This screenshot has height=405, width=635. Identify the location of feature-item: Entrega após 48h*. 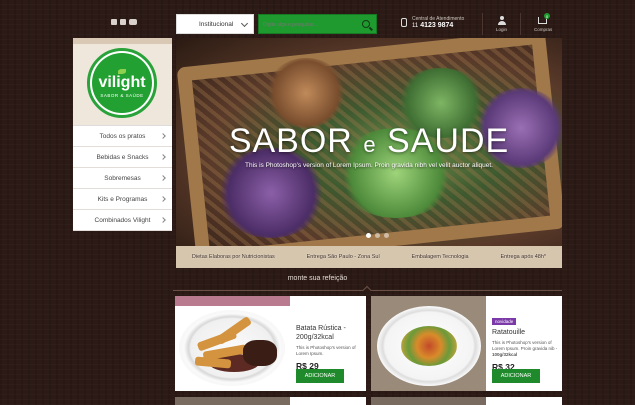
(523, 257).